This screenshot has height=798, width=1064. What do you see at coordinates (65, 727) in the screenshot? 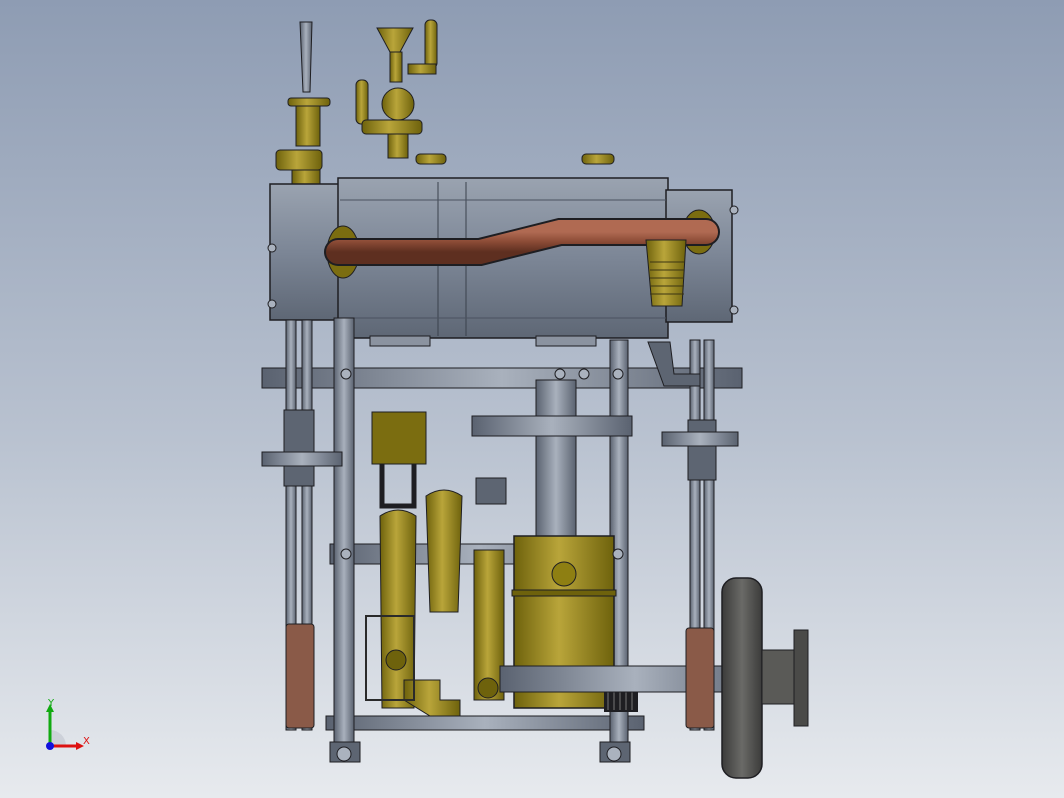
I see `axis-triad-graphic` at bounding box center [65, 727].